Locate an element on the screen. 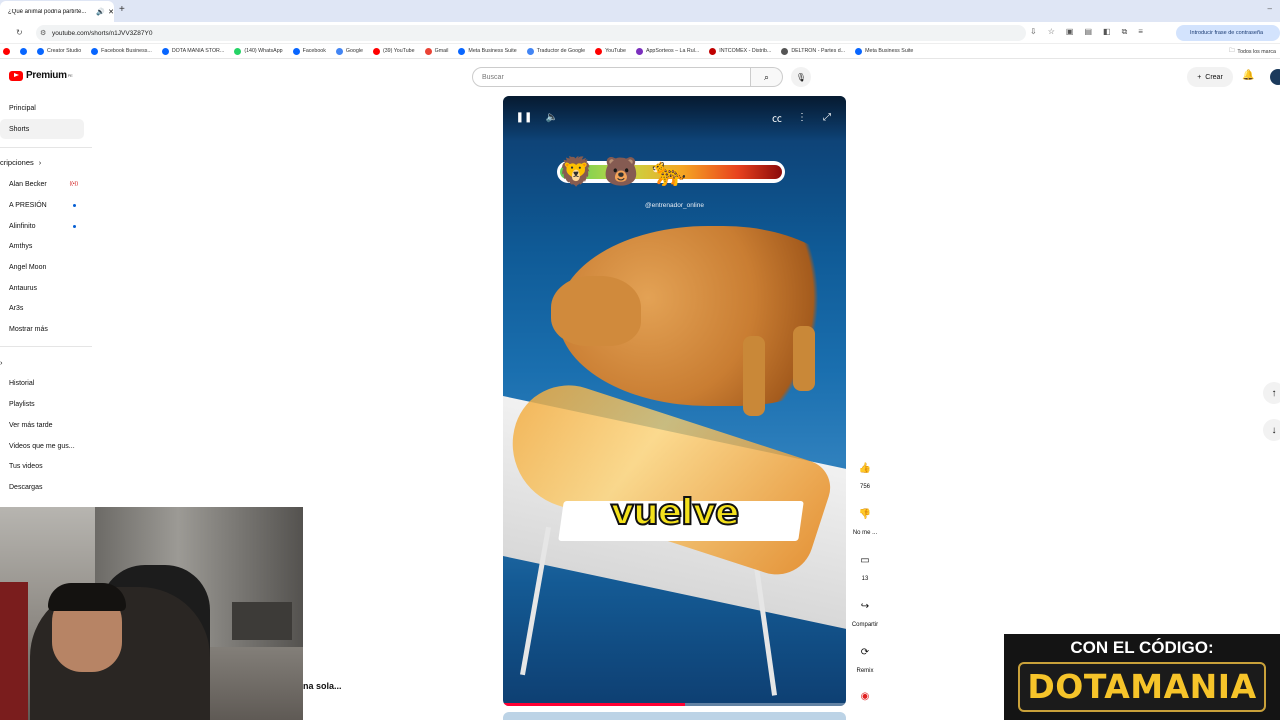 This screenshot has width=1280, height=720. extension-icon: ▤ is located at coordinates (1088, 32).